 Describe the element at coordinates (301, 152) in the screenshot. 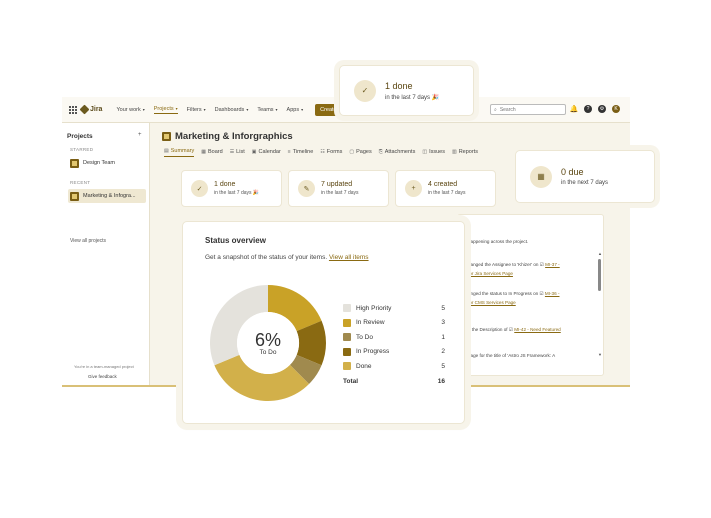

I see `tab-timeline: ≡ Timeline` at that location.